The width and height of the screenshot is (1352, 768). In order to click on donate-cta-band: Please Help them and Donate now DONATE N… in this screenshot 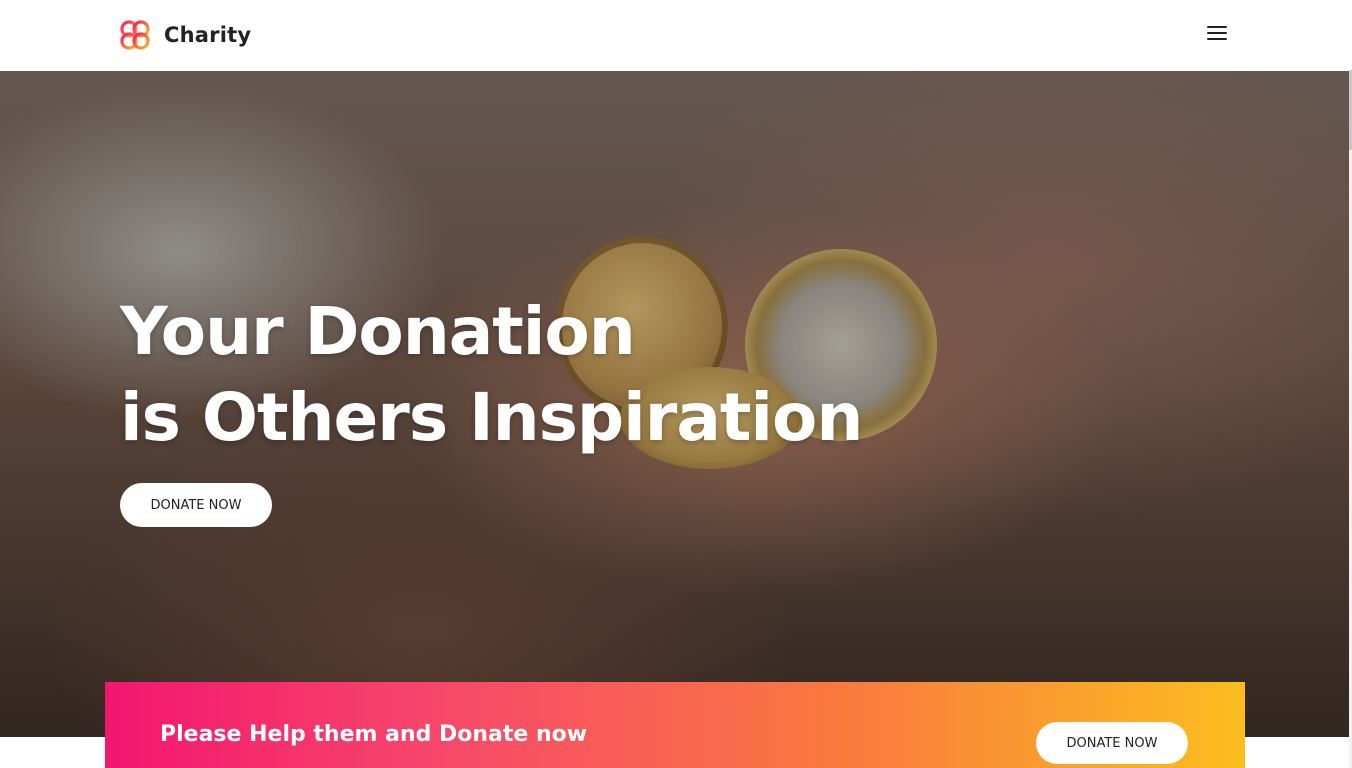, I will do `click(675, 725)`.